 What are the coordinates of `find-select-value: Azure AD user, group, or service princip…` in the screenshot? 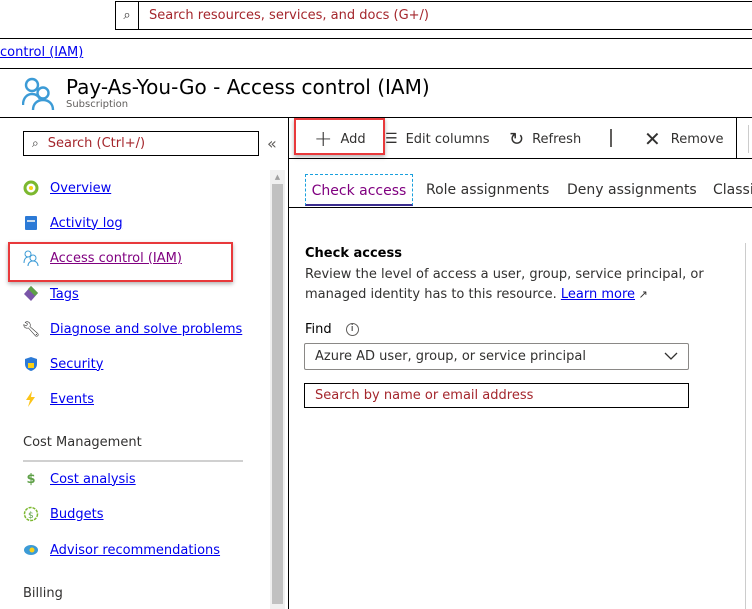 It's located at (450, 356).